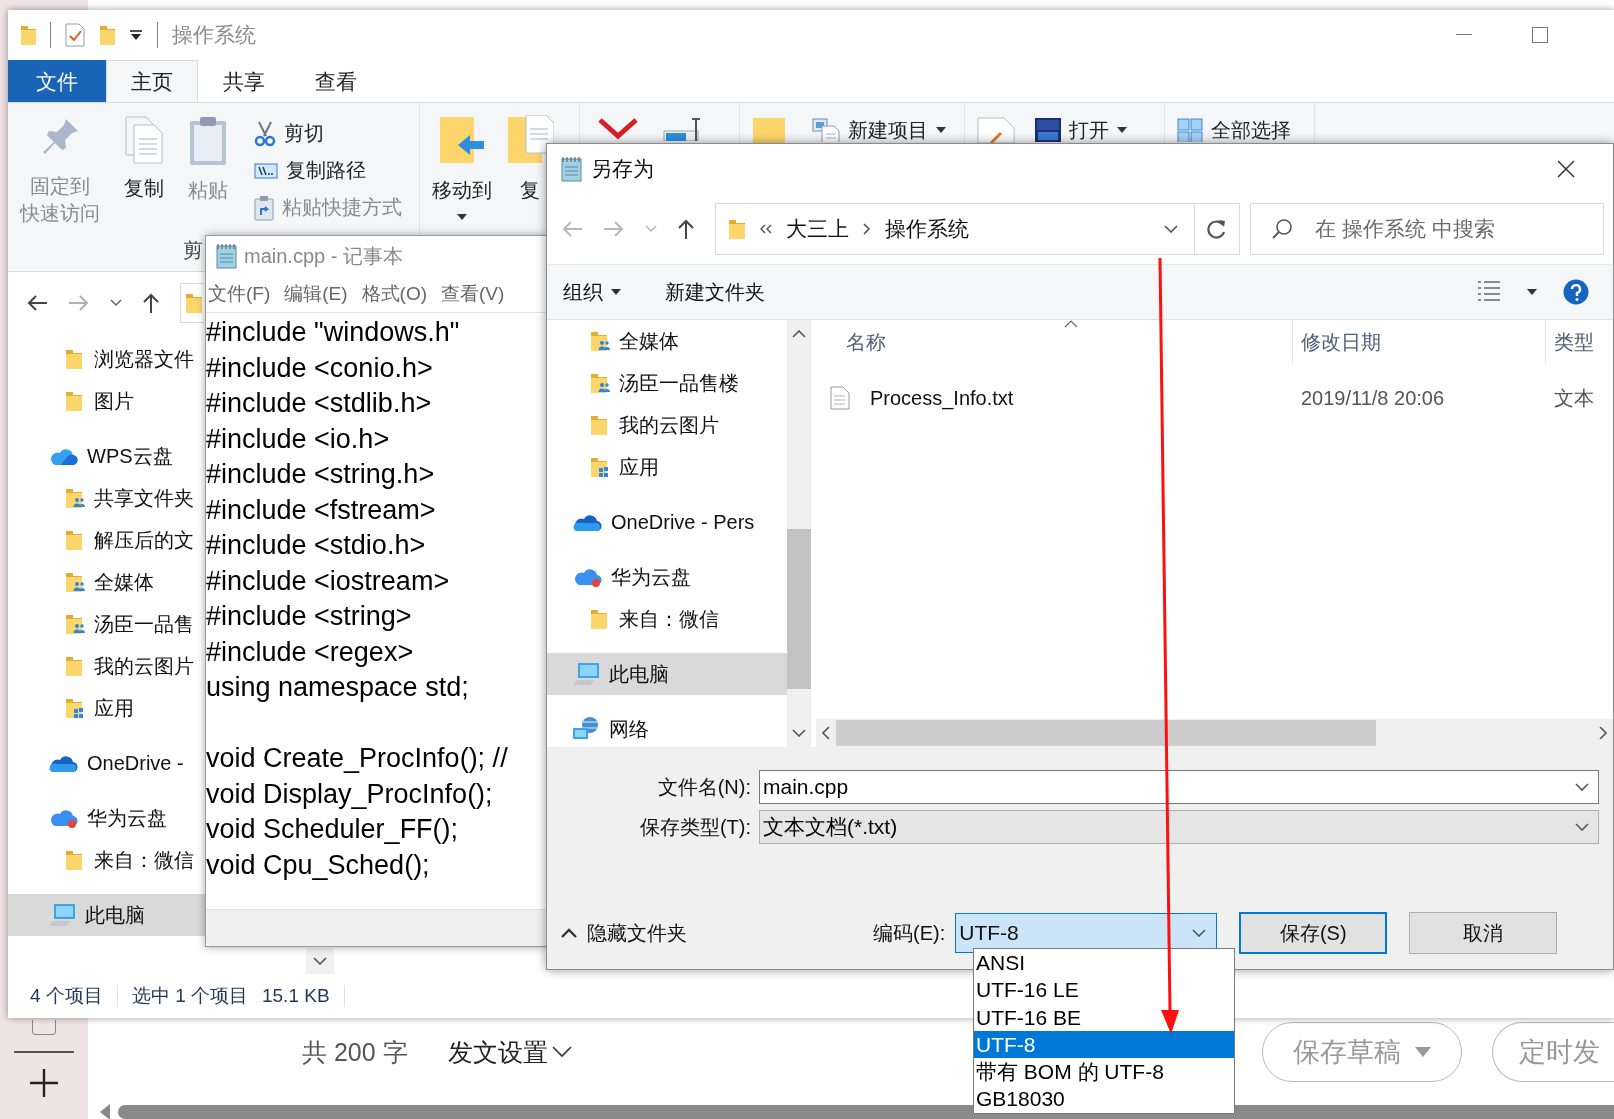  I want to click on ribbon-button: 打开, so click(1081, 130).